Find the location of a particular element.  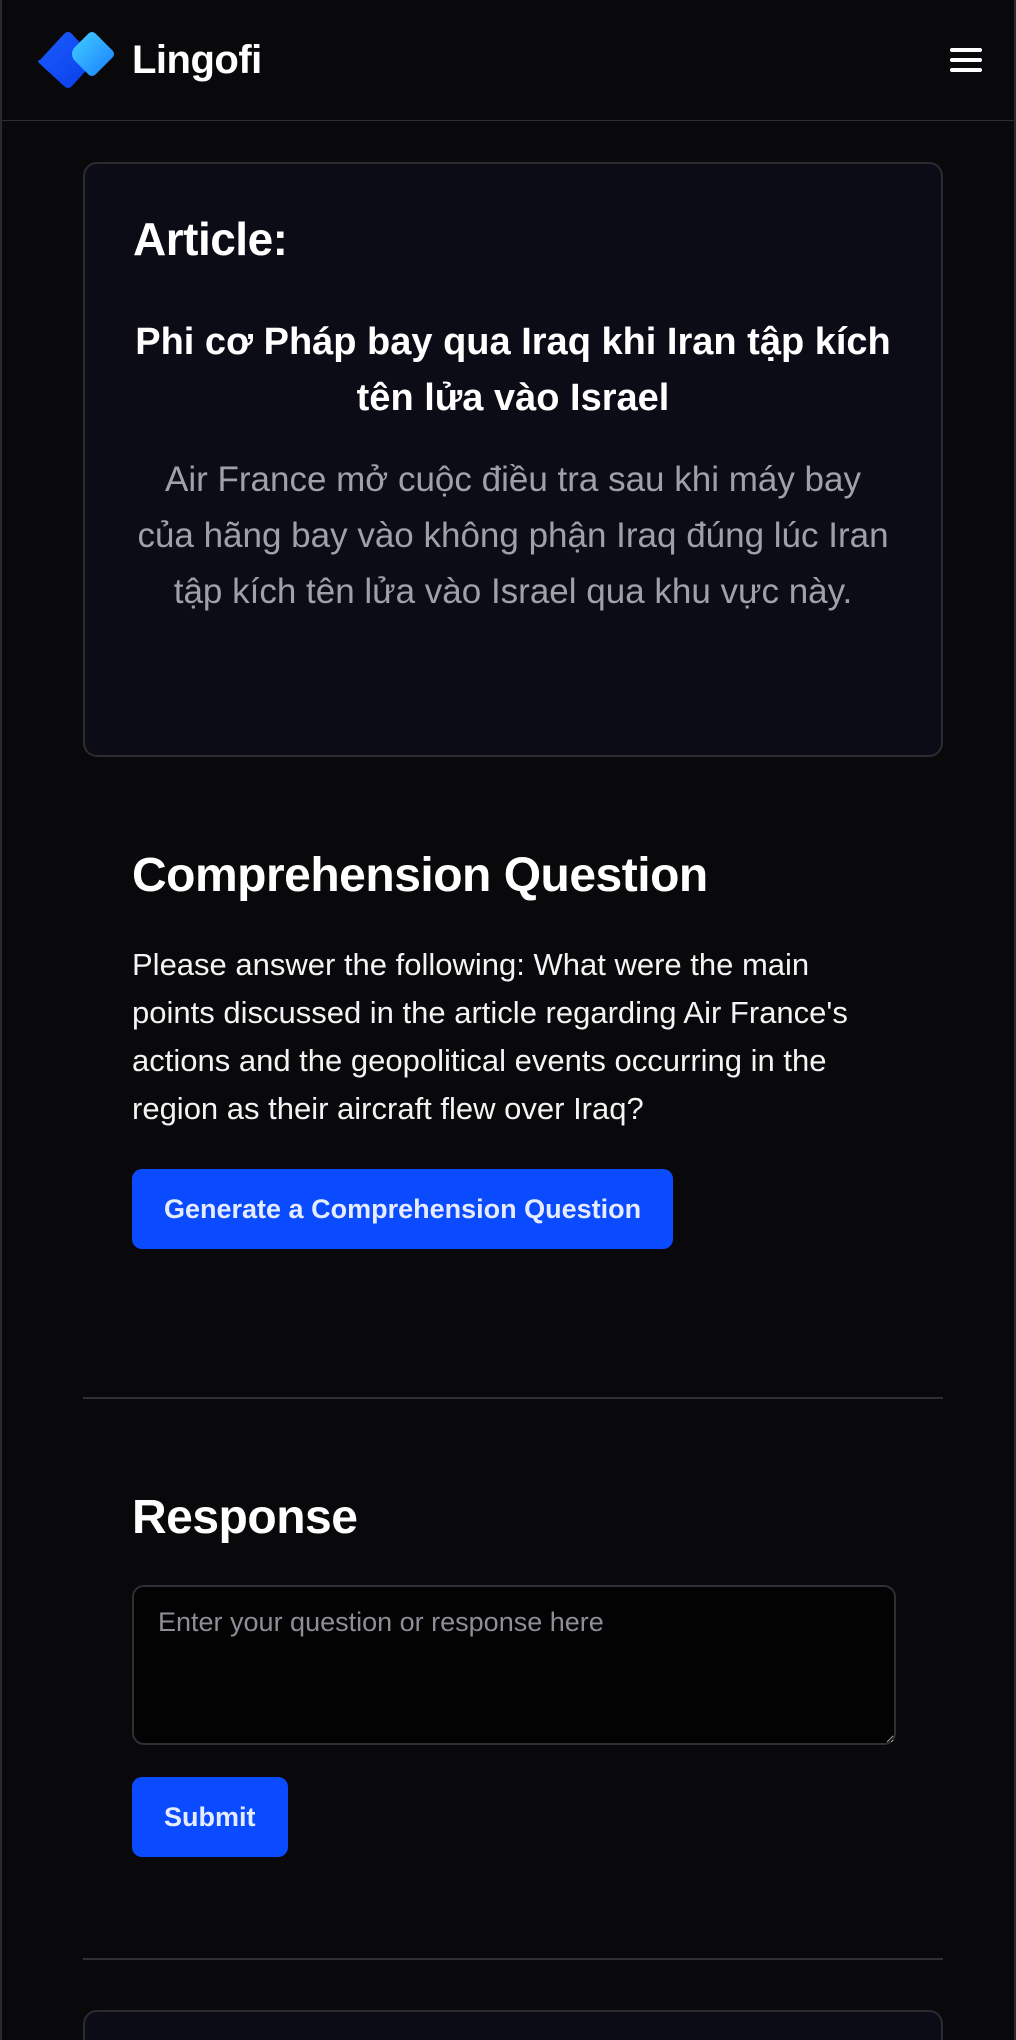

top-header: Lingofi is located at coordinates (508, 60).